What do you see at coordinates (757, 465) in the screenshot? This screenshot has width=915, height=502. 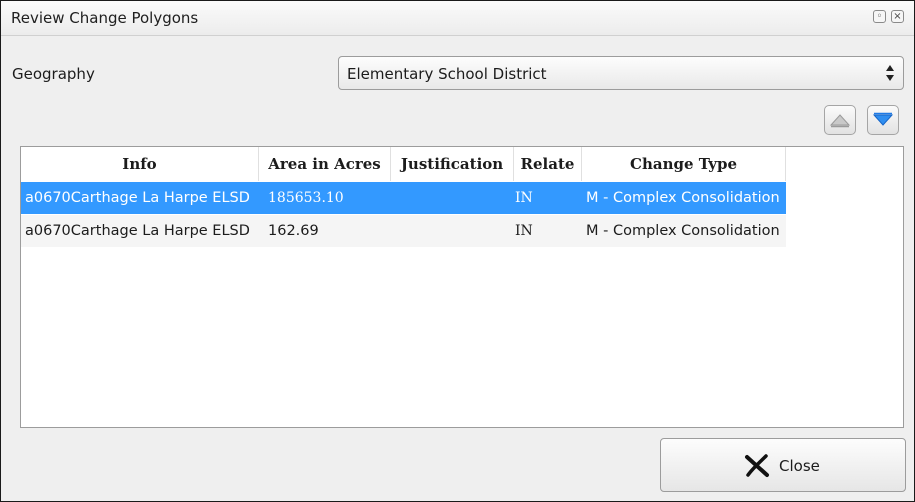 I see `x-icon` at bounding box center [757, 465].